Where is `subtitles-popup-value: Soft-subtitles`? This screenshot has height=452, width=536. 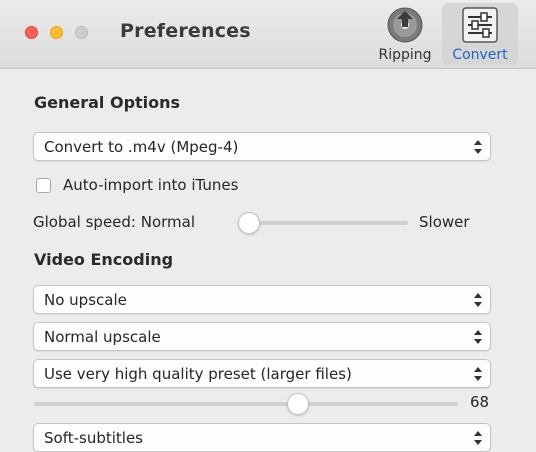 subtitles-popup-value: Soft-subtitles is located at coordinates (93, 438).